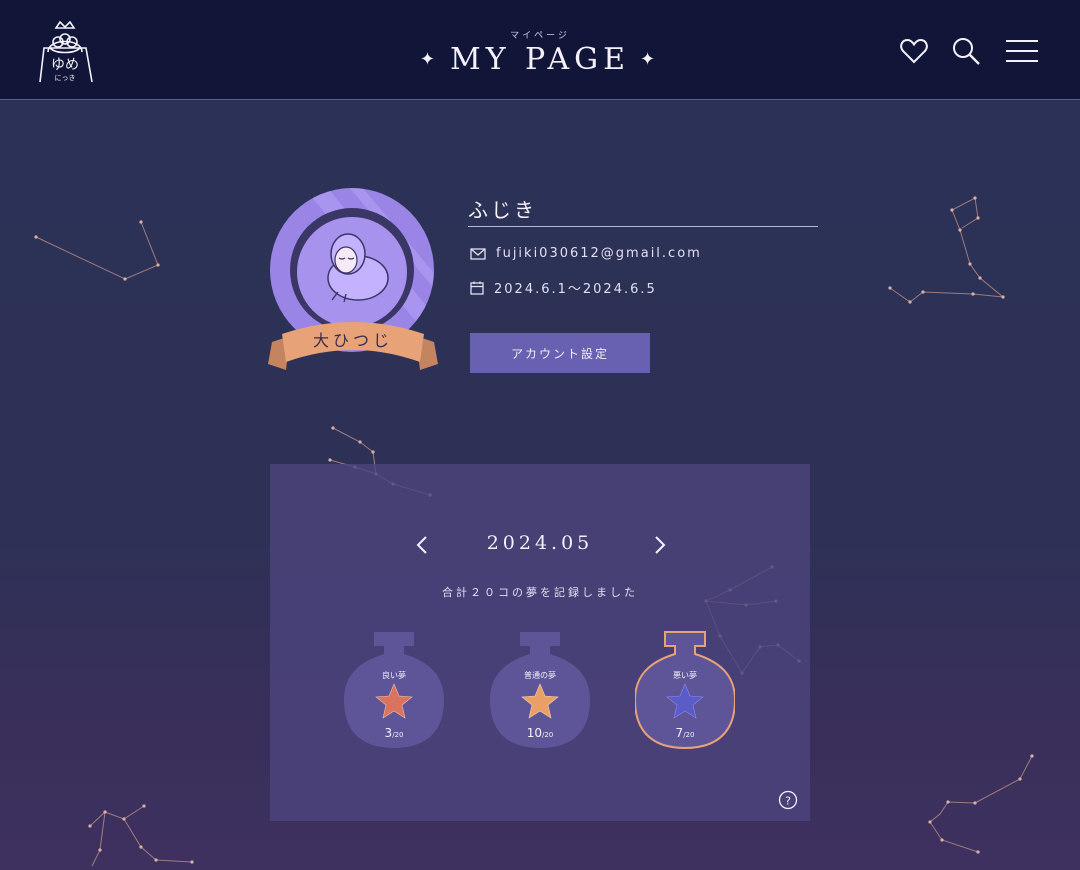  I want to click on heart-icon, so click(914, 51).